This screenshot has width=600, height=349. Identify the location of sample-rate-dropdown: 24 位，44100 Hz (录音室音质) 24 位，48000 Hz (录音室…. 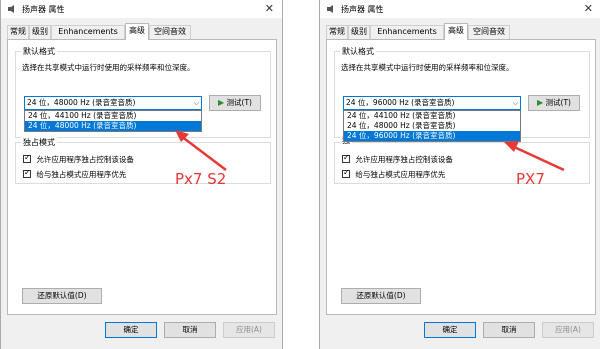
(432, 126).